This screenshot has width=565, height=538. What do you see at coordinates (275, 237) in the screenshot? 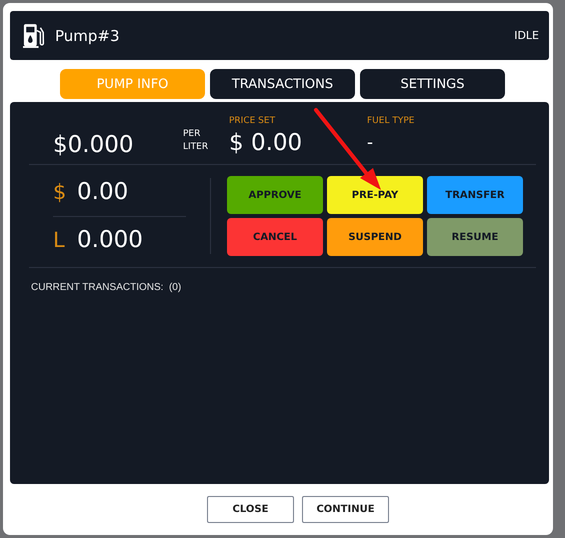
I see `action-button: CANCEL` at bounding box center [275, 237].